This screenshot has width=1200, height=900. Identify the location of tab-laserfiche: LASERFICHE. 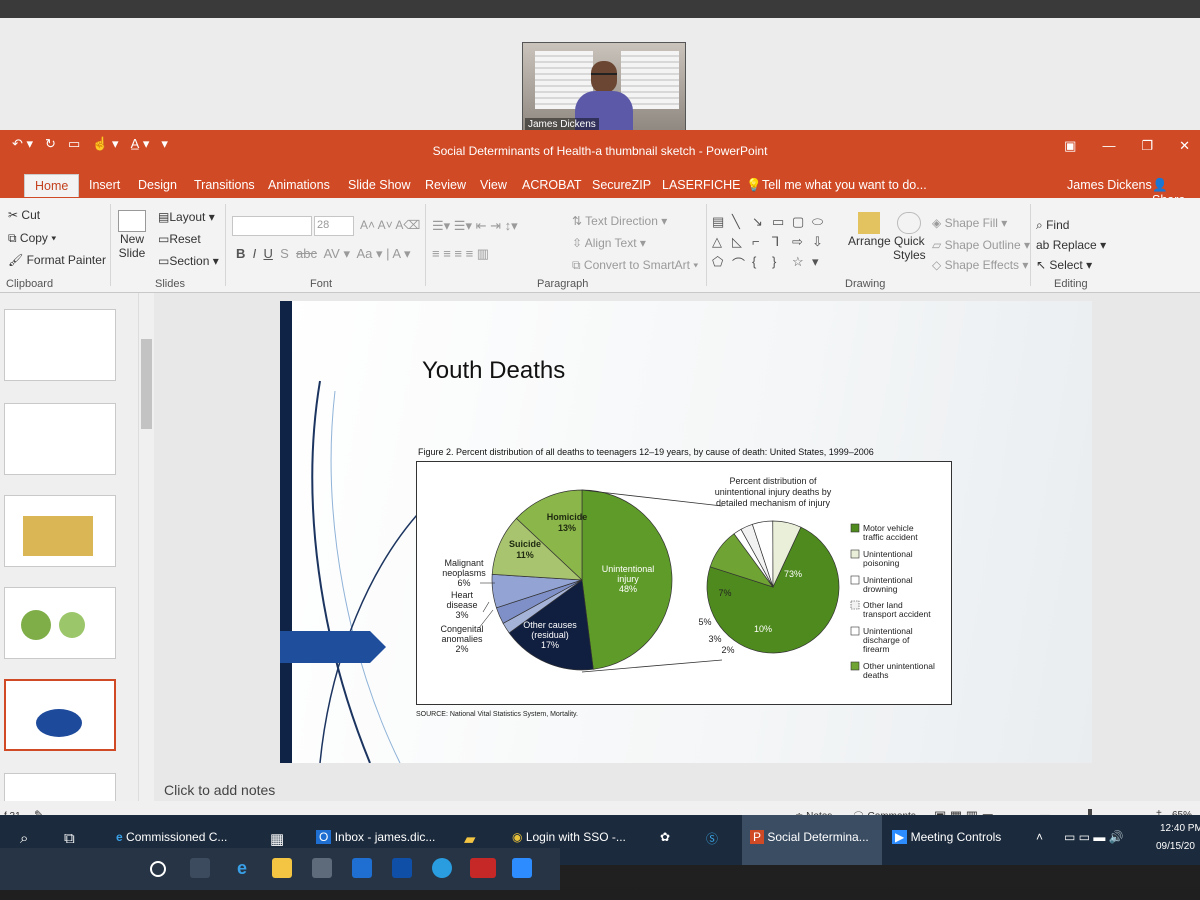
(701, 185).